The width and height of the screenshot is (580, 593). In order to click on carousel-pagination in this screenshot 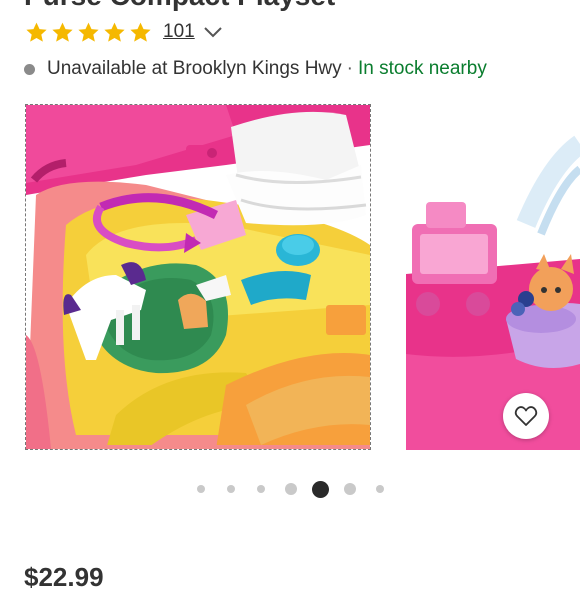, I will do `click(290, 489)`.